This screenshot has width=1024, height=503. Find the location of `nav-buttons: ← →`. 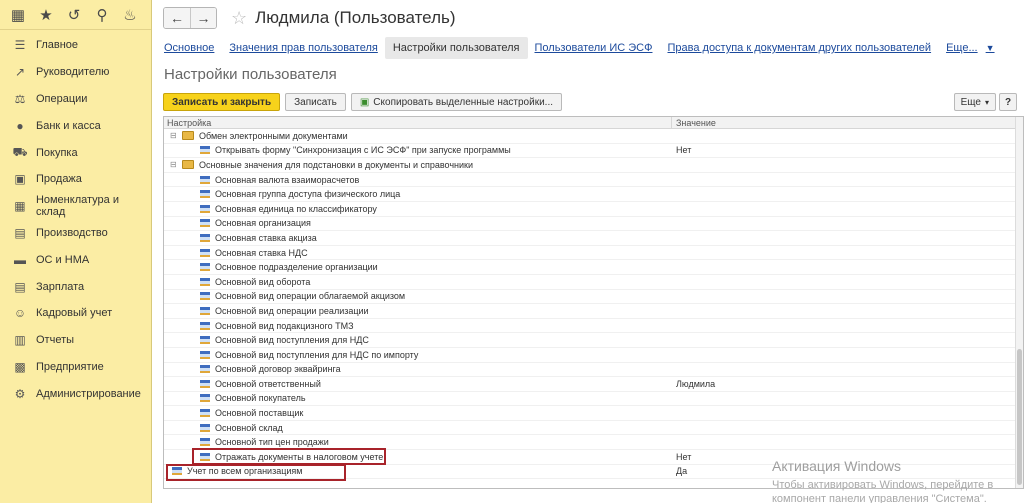

nav-buttons: ← → is located at coordinates (190, 18).